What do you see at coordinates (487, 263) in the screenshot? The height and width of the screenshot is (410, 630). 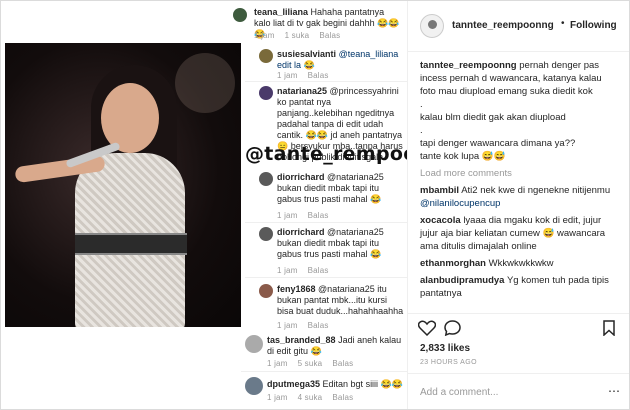 I see `comment: ethanmorghan Wkkwkwkkwkw` at bounding box center [487, 263].